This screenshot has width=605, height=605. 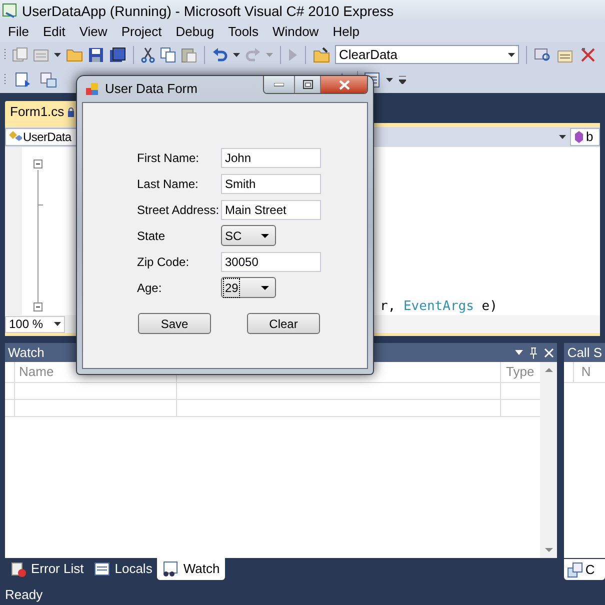 What do you see at coordinates (141, 32) in the screenshot?
I see `menu-item: Project` at bounding box center [141, 32].